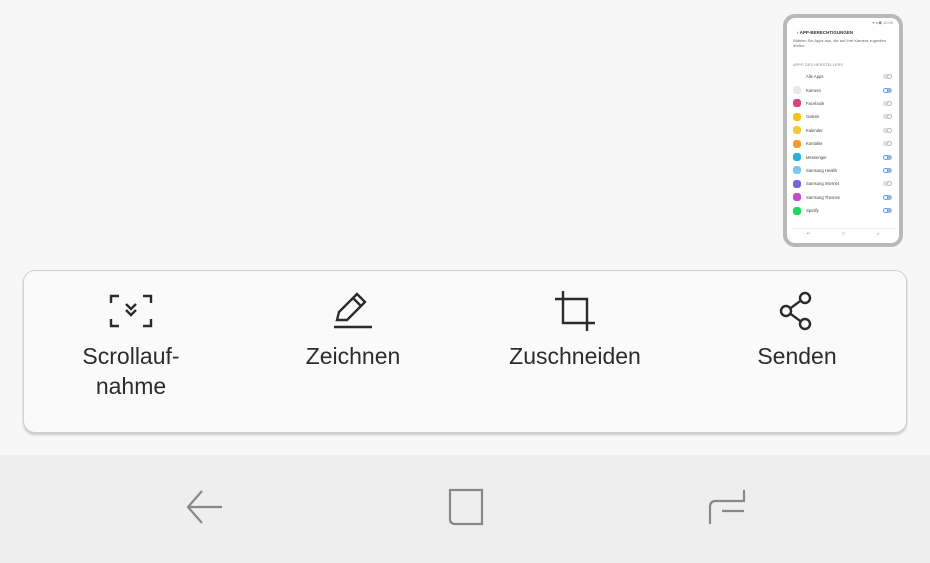 This screenshot has height=563, width=930. I want to click on thumbnail-app-row: Alle Apps, so click(843, 76).